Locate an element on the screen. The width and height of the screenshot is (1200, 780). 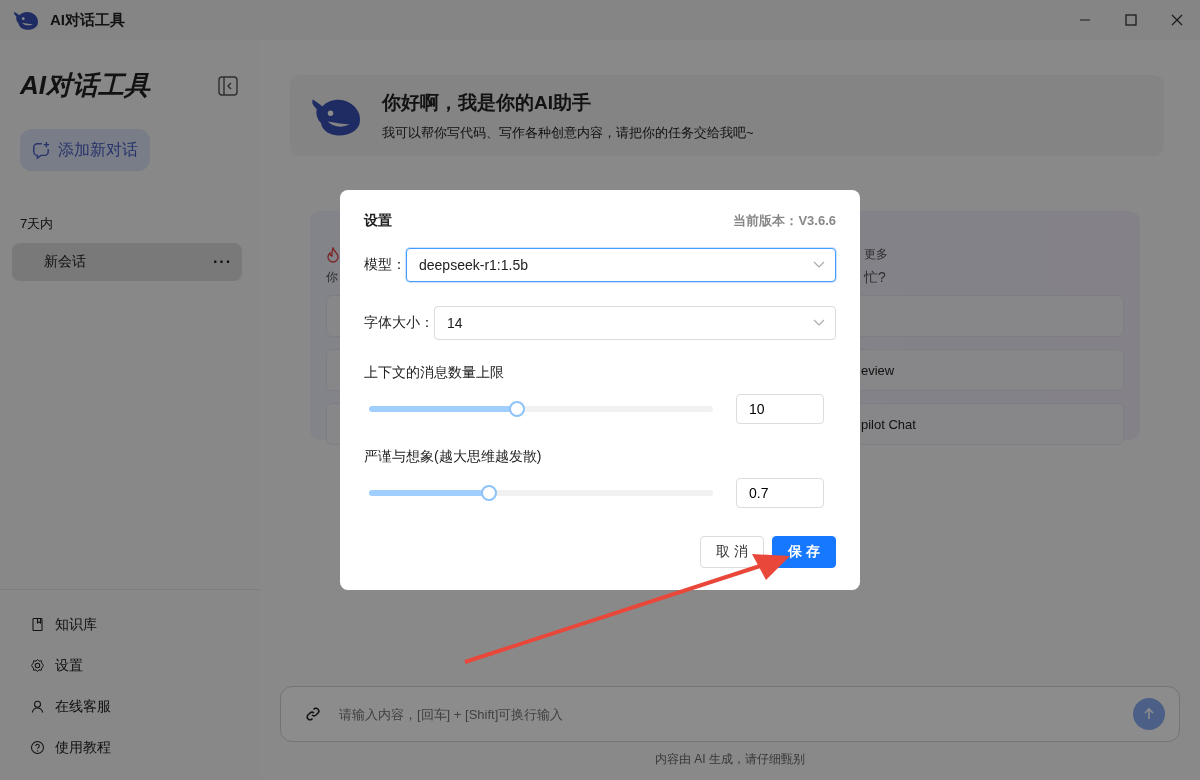
message-input: 请输入内容，[回车] + [Shift]可换行输入 is located at coordinates (727, 714).